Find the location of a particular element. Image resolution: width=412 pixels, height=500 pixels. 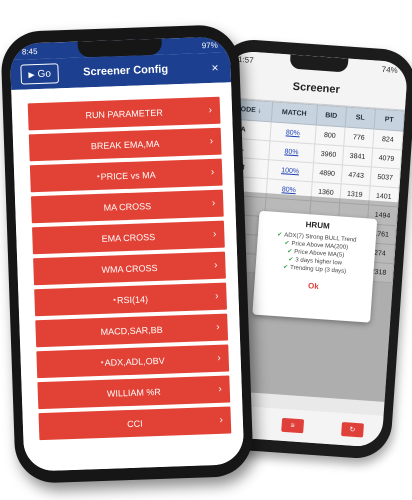

cell-sl: 776 is located at coordinates (358, 137).